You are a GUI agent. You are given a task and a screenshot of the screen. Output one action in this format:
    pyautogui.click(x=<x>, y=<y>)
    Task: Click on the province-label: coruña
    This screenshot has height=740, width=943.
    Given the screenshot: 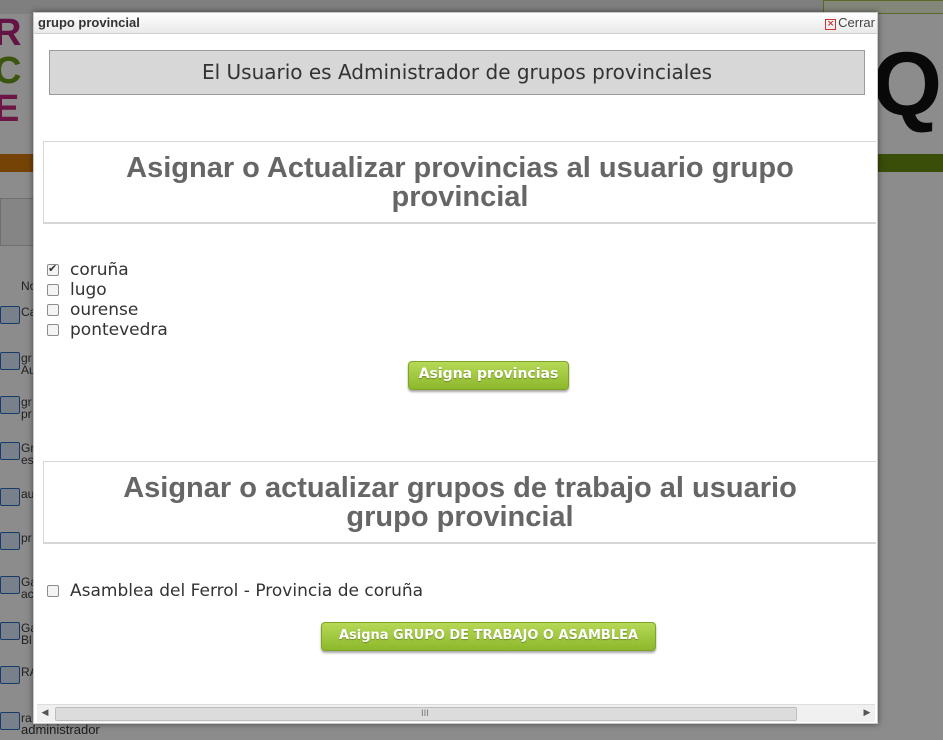 What is the action you would take?
    pyautogui.click(x=99, y=270)
    